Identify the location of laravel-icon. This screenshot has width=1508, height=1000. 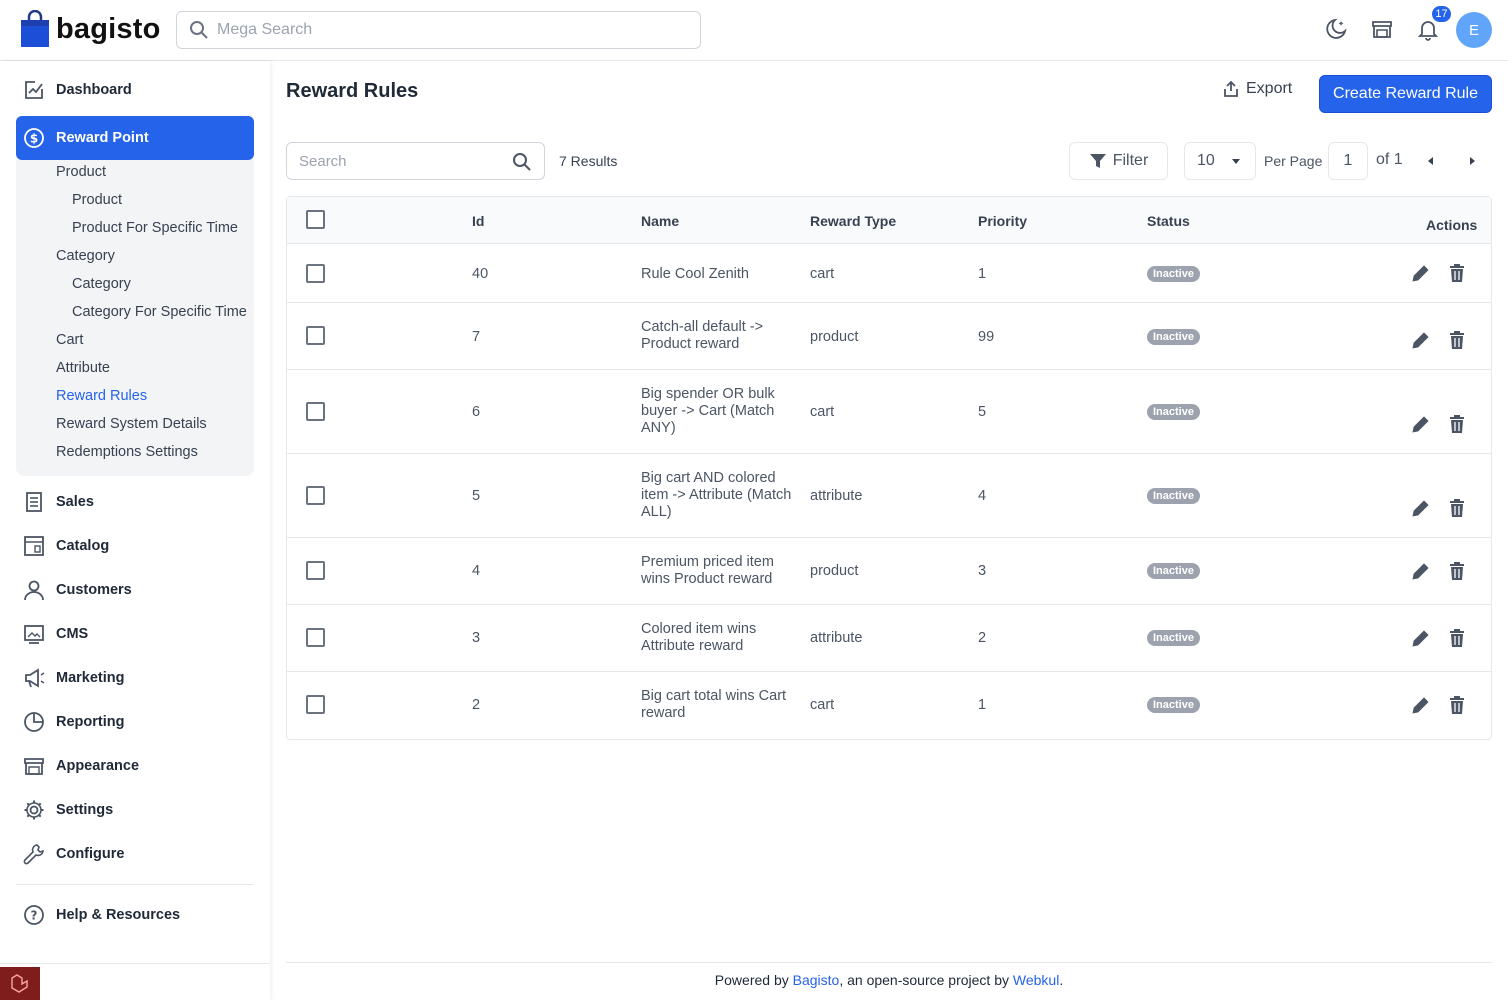
(19, 983).